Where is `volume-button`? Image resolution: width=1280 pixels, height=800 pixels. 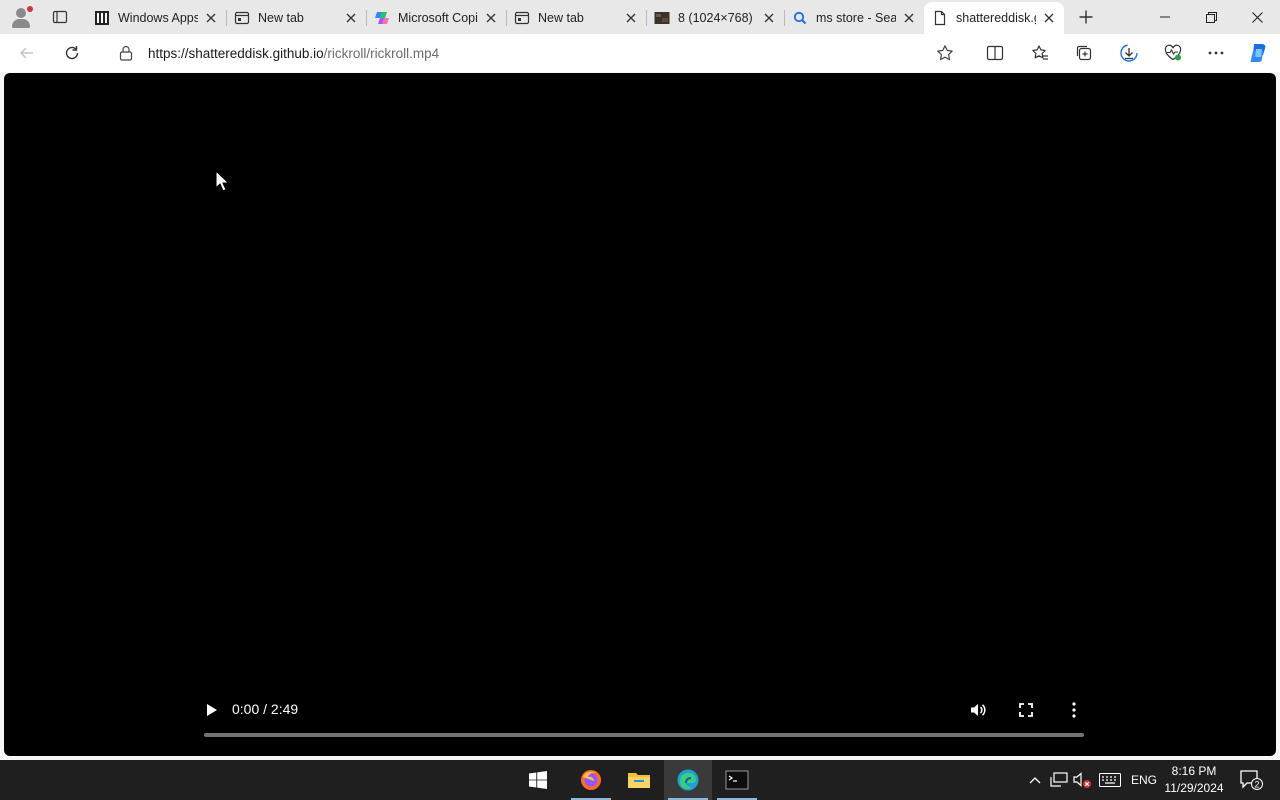 volume-button is located at coordinates (978, 710).